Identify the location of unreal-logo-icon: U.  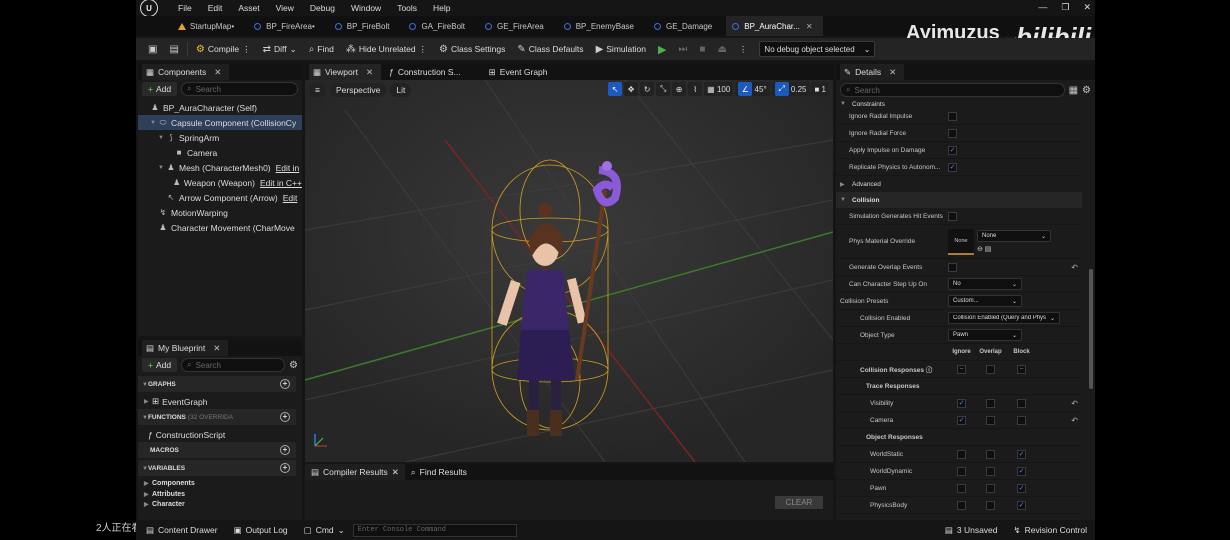
(149, 8).